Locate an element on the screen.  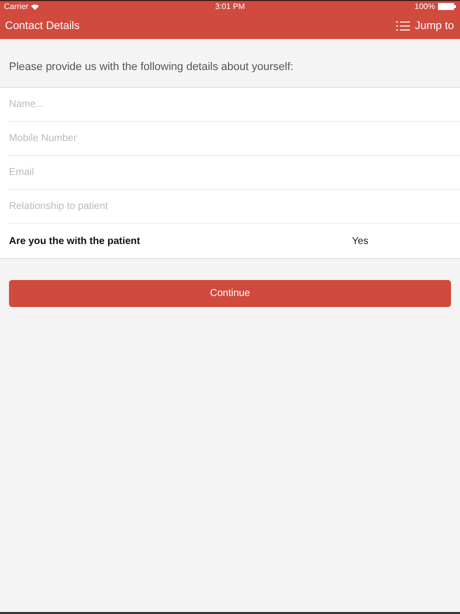
carrier-name: Carrier is located at coordinates (16, 6).